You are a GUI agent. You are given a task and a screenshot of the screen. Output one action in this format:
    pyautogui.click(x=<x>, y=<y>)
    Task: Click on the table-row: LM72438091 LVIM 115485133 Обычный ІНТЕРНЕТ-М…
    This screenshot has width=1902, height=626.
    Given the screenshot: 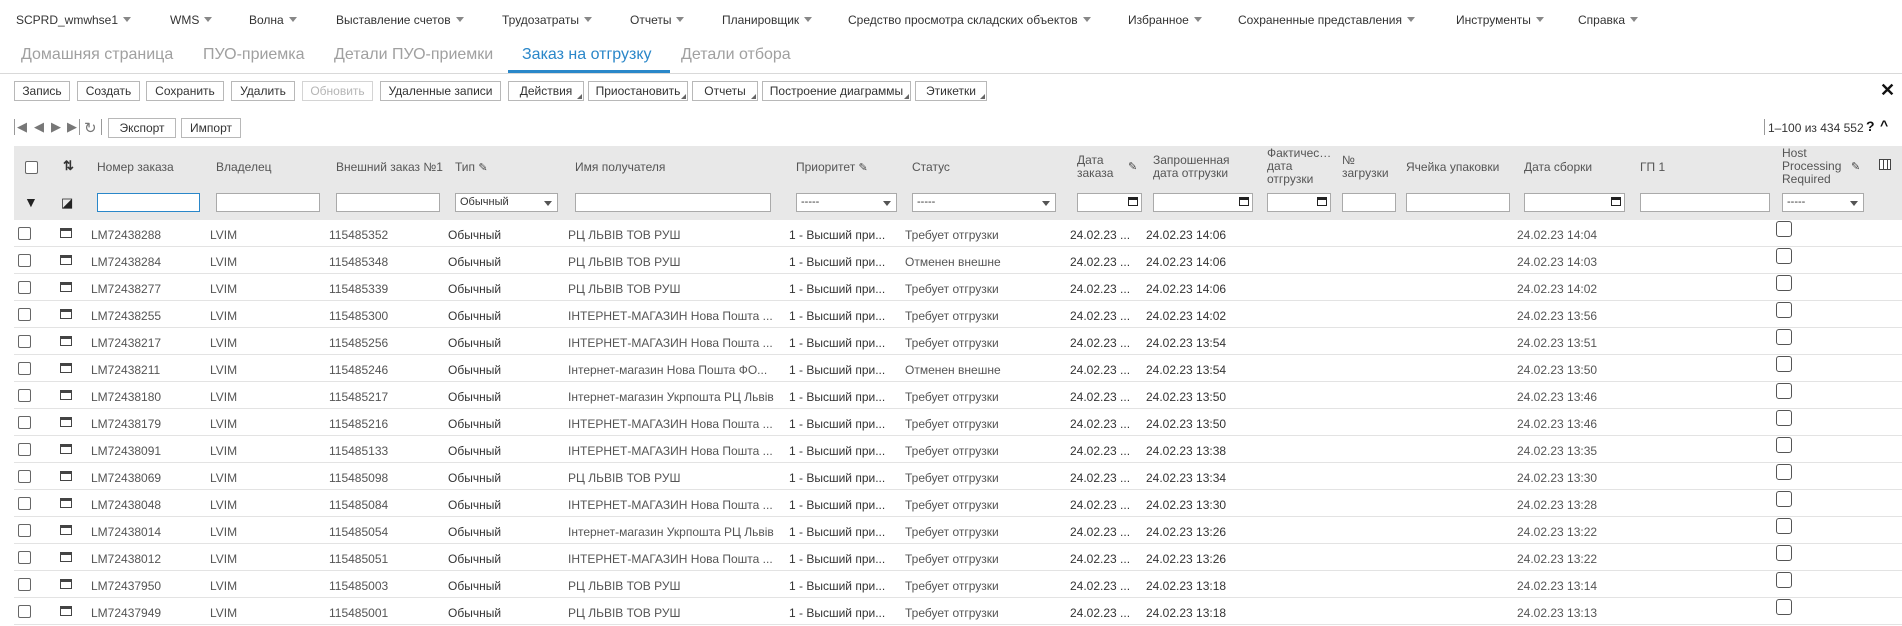 What is the action you would take?
    pyautogui.click(x=958, y=449)
    